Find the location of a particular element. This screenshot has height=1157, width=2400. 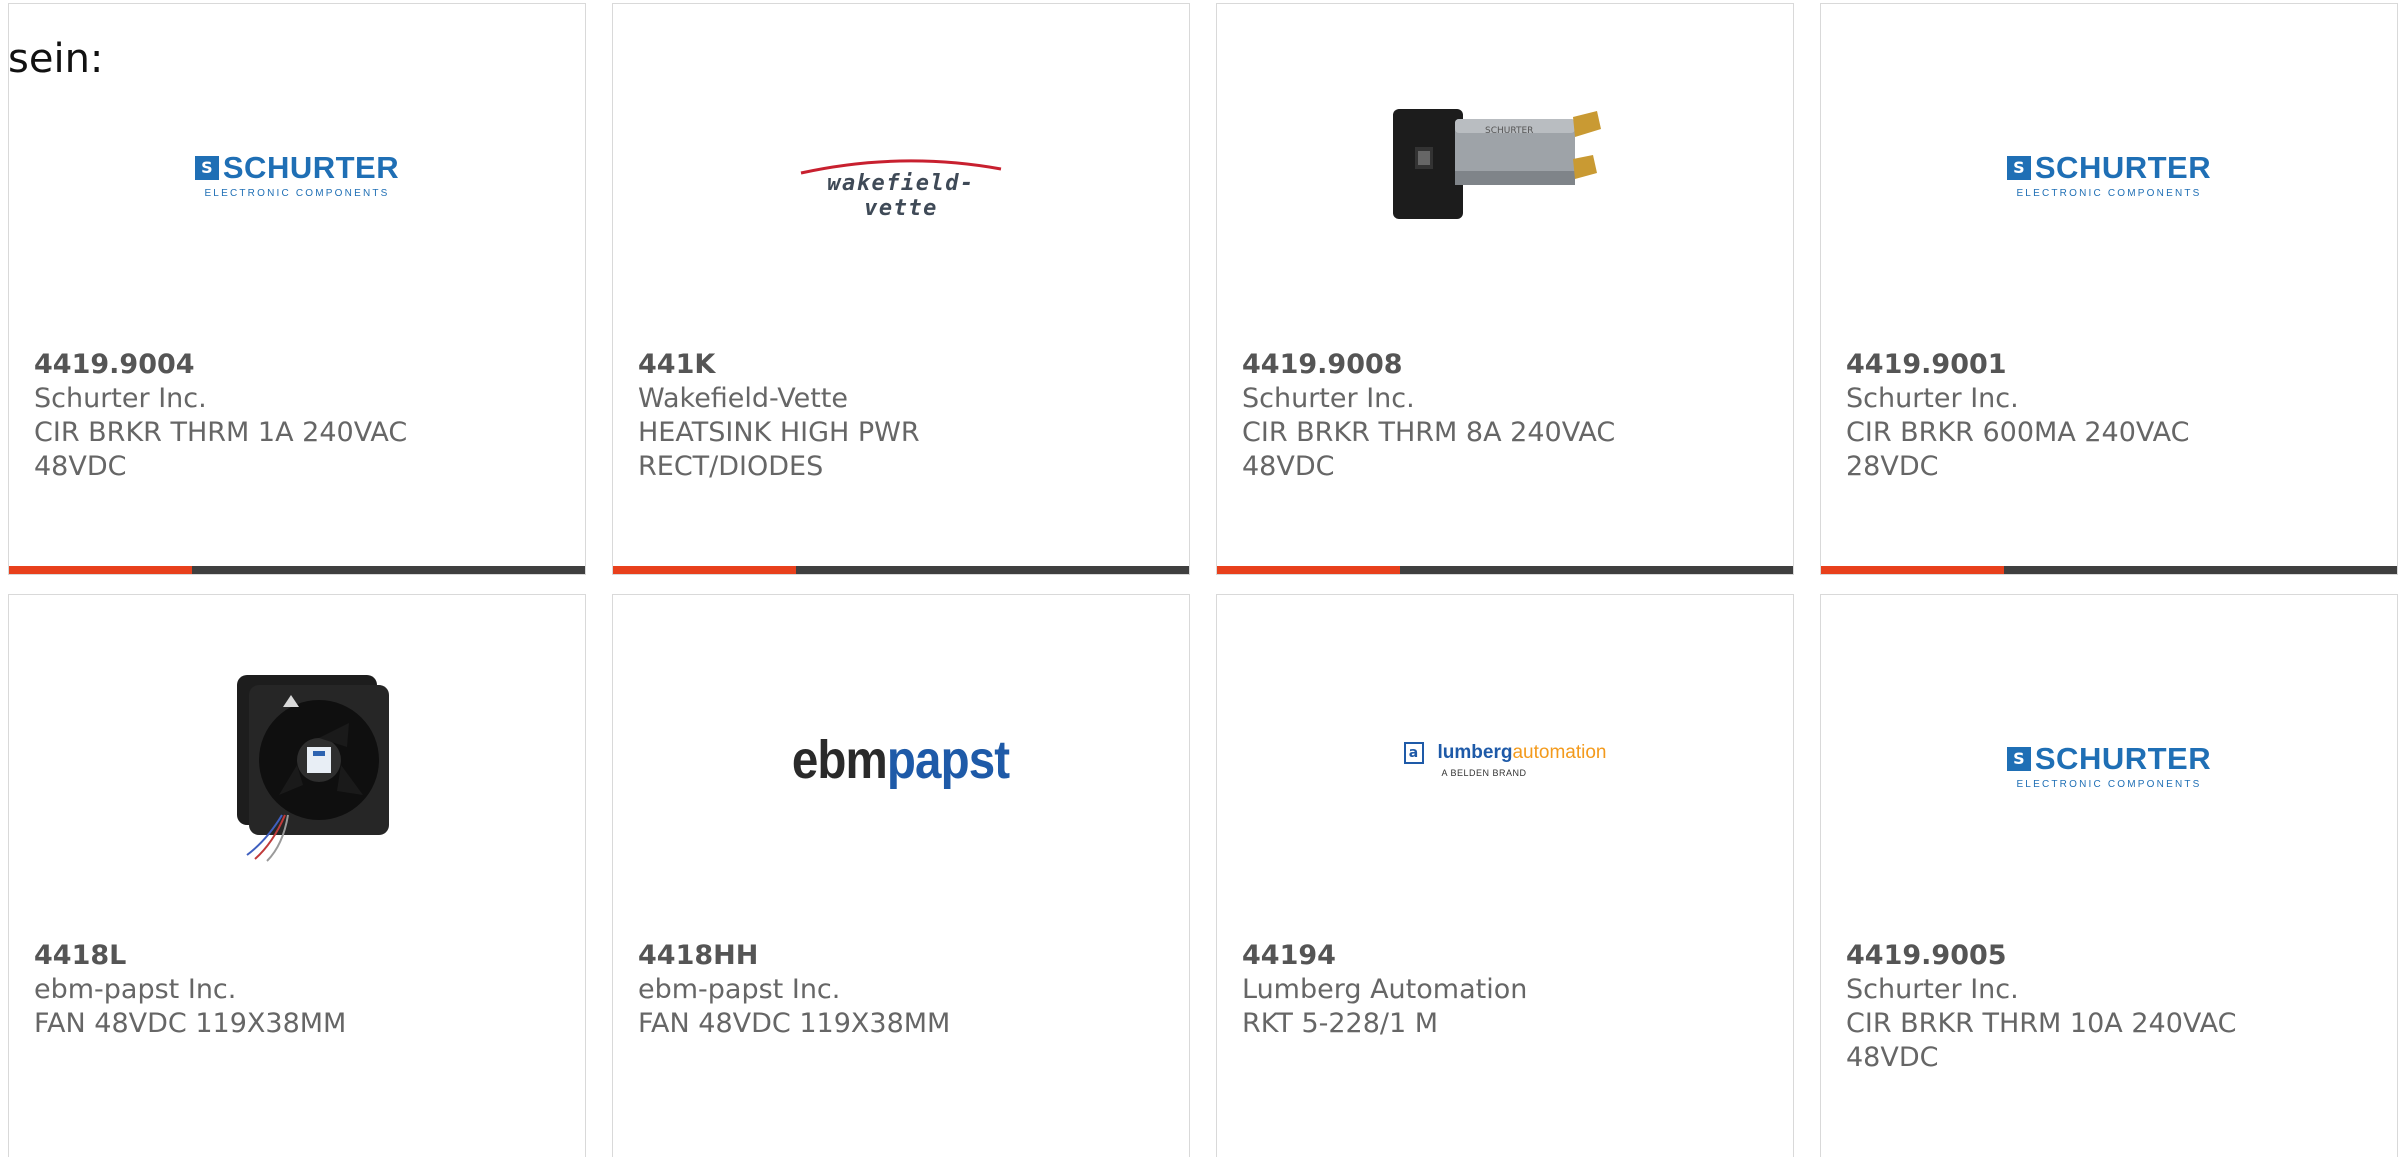

lumberg-mark-icon: a is located at coordinates (1413, 753).